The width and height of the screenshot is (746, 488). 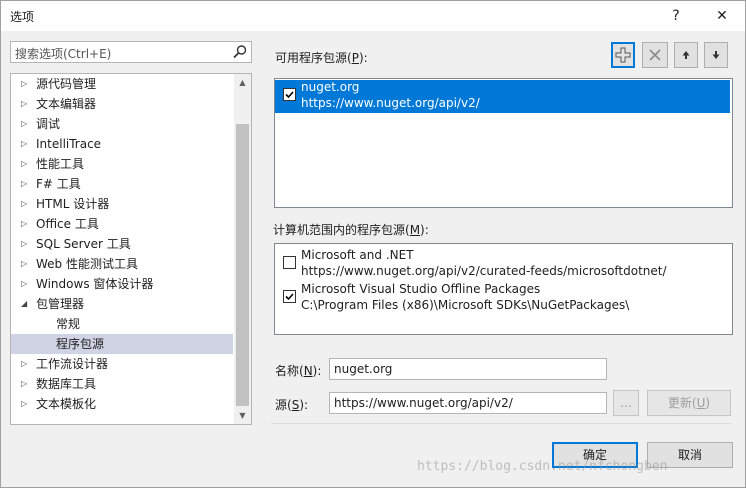 What do you see at coordinates (390, 103) in the screenshot?
I see `source-url: https://www.nuget.org/api/v2/` at bounding box center [390, 103].